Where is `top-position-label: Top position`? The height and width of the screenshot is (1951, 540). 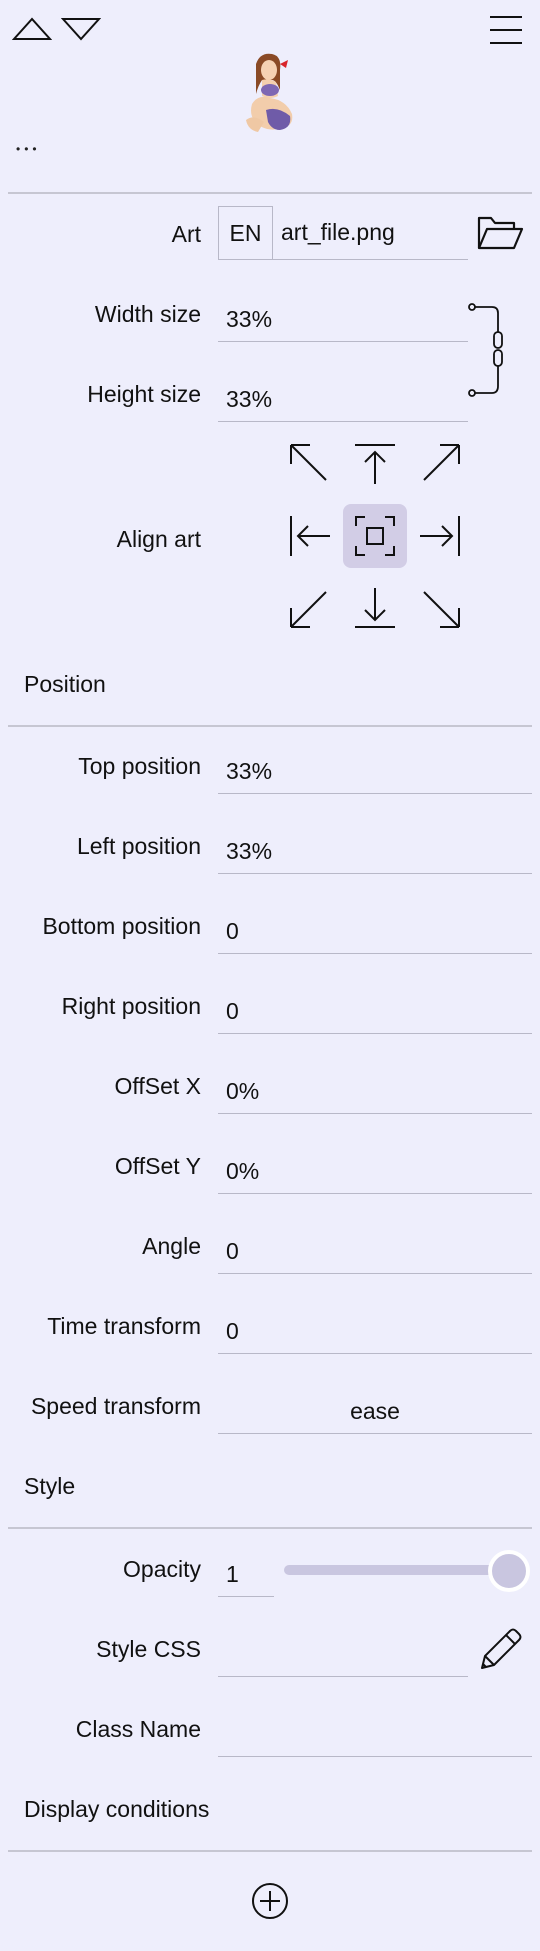 top-position-label: Top position is located at coordinates (139, 766).